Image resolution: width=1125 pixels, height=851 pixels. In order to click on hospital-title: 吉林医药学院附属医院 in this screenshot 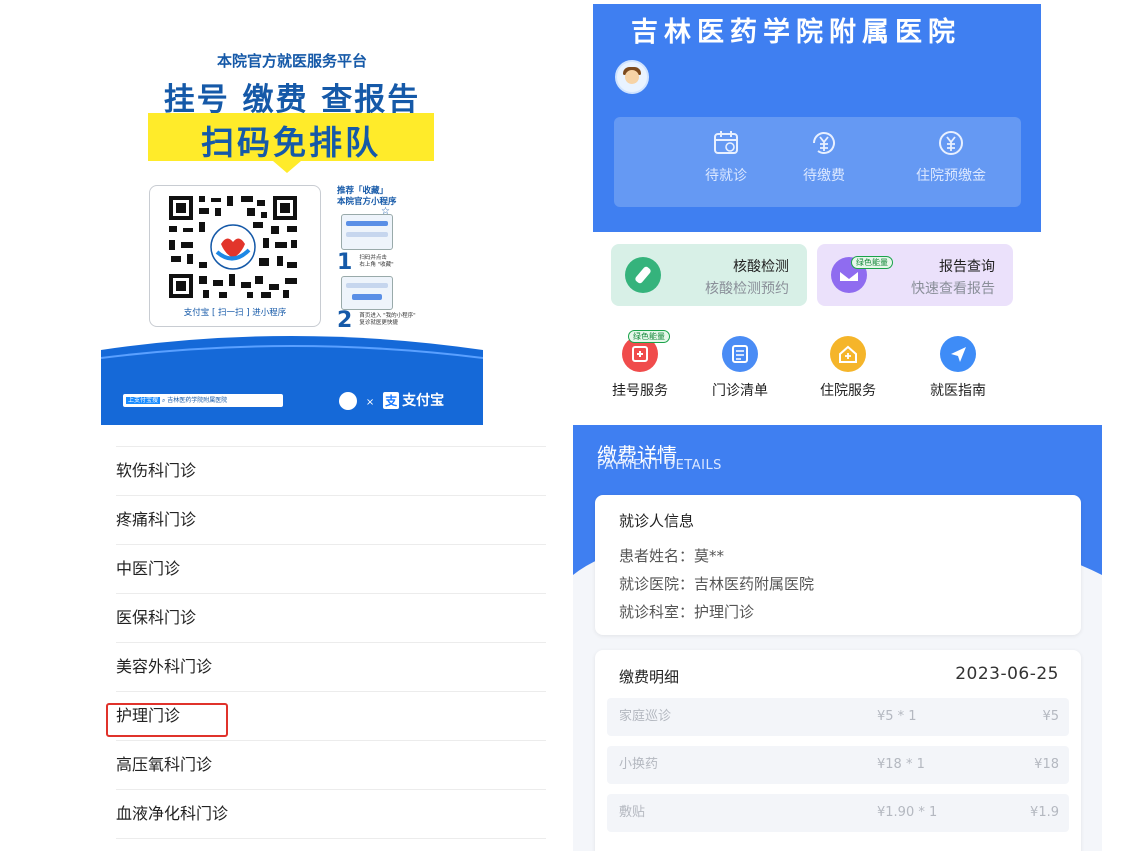, I will do `click(796, 32)`.